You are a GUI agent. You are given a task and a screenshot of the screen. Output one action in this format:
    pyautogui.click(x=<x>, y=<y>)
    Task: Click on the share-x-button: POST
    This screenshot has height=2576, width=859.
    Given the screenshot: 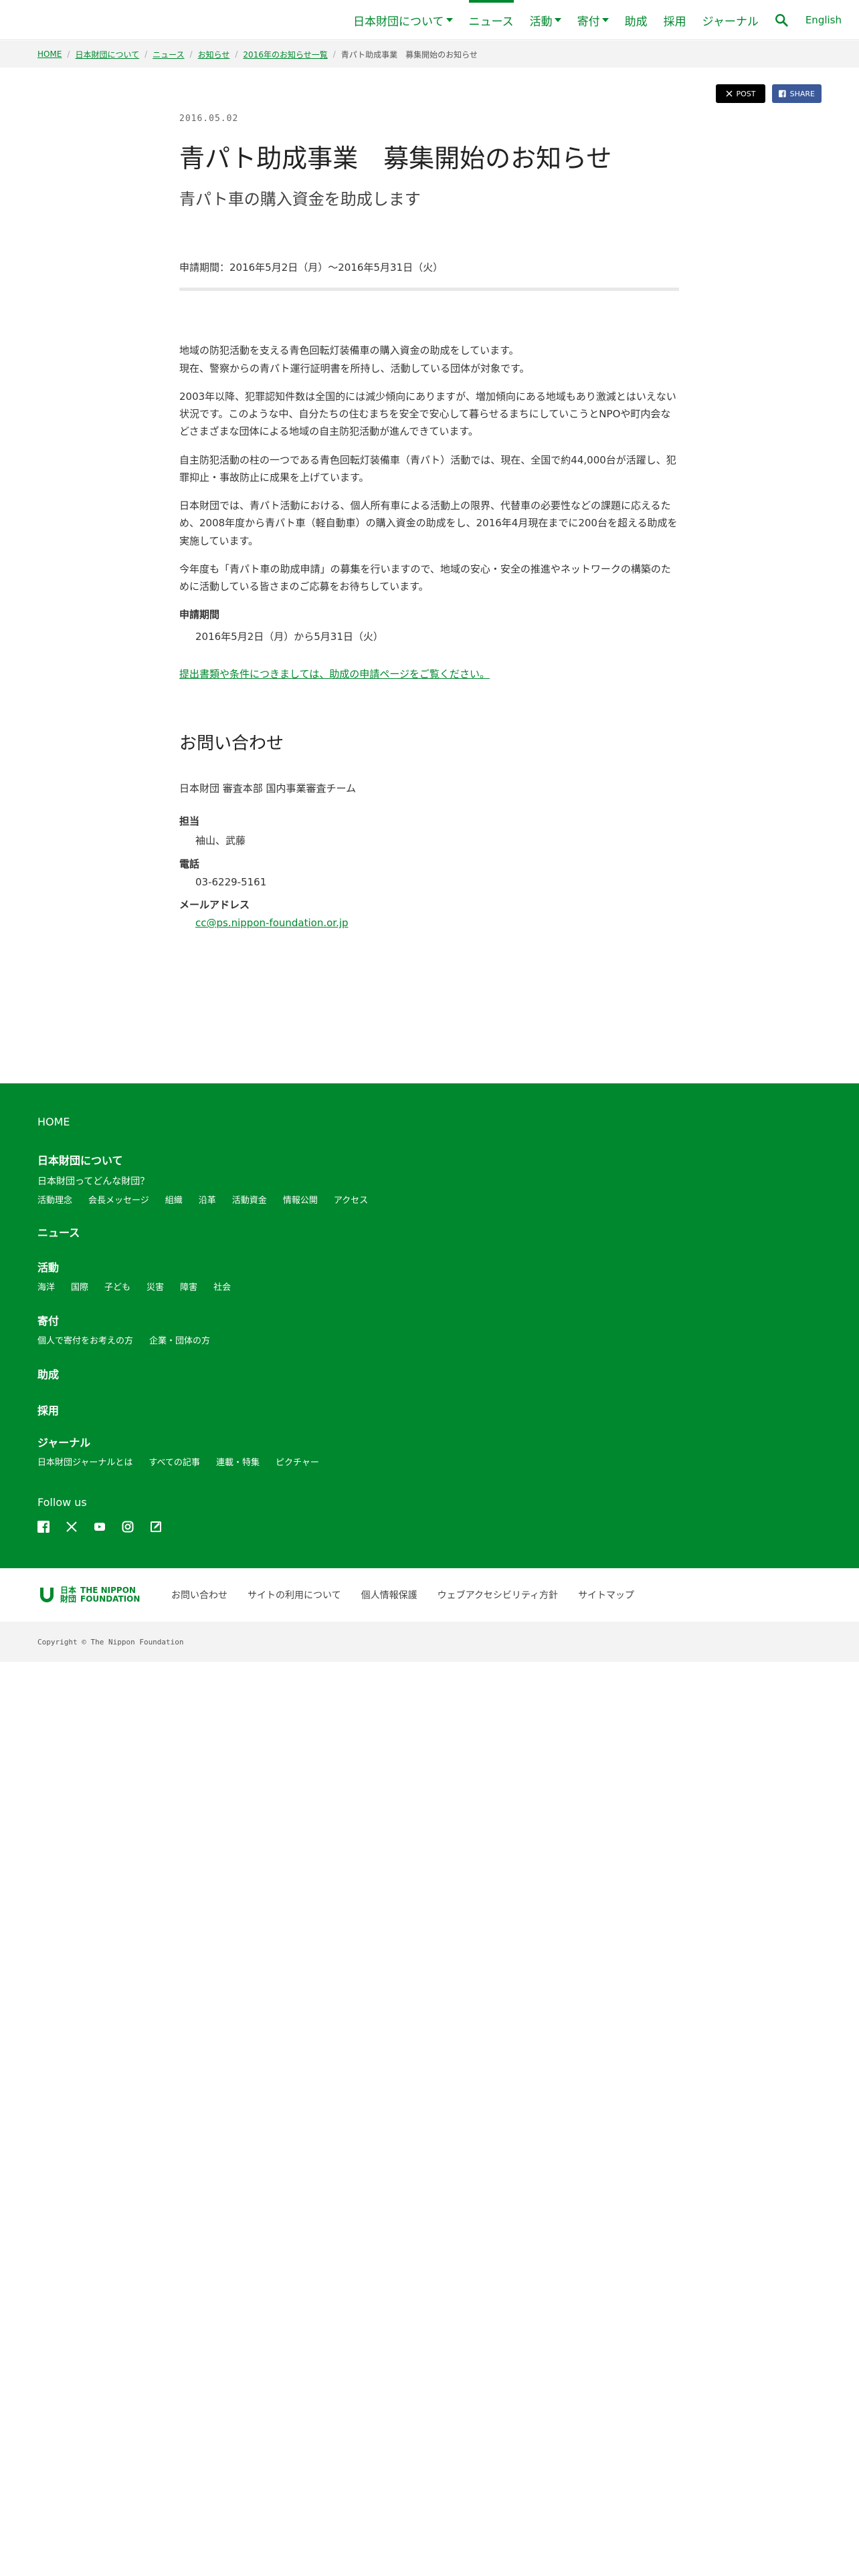 What is the action you would take?
    pyautogui.click(x=740, y=93)
    